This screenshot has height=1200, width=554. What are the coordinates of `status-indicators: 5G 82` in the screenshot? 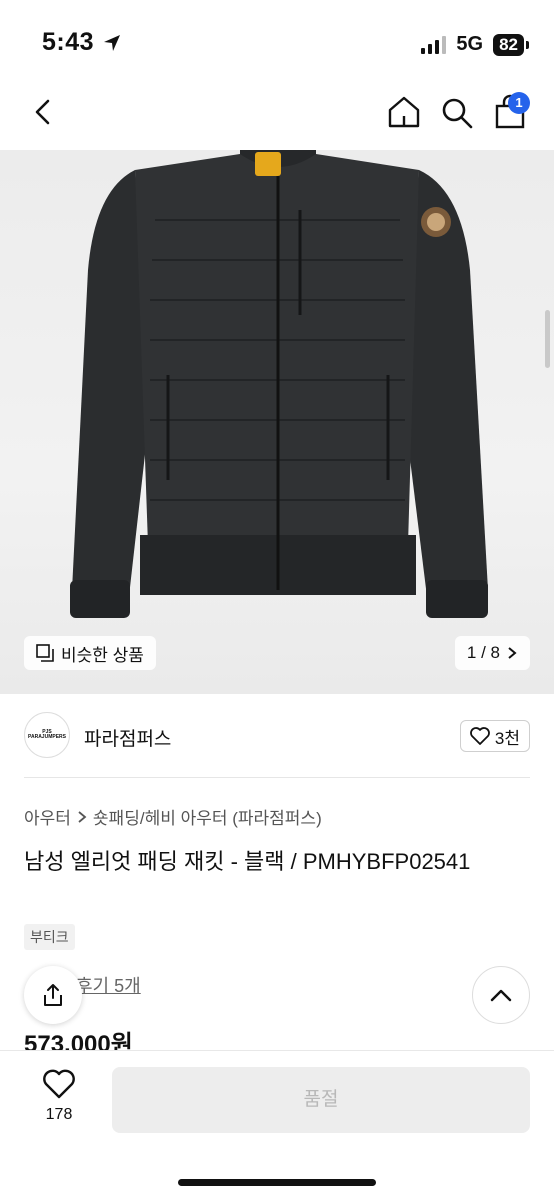 It's located at (475, 44).